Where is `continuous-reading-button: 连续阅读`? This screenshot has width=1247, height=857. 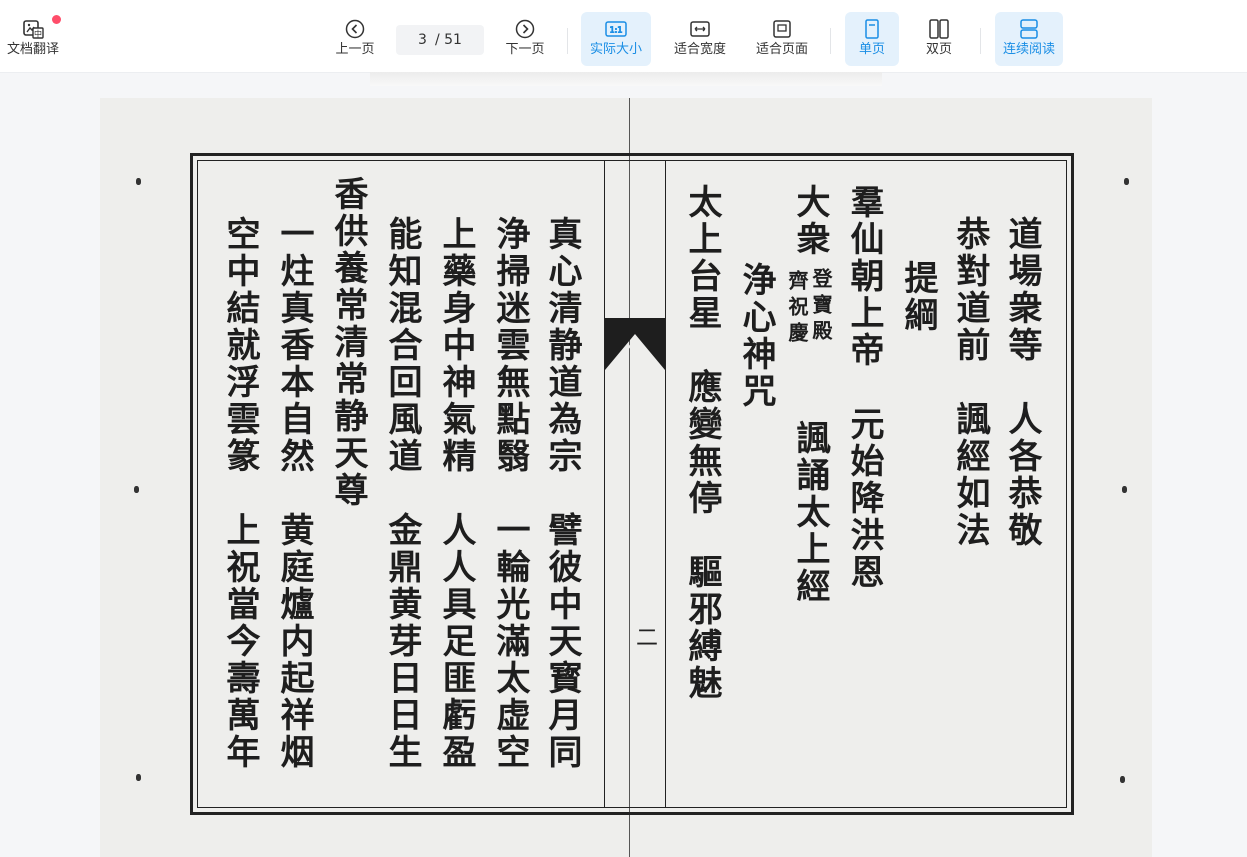 continuous-reading-button: 连续阅读 is located at coordinates (1029, 39).